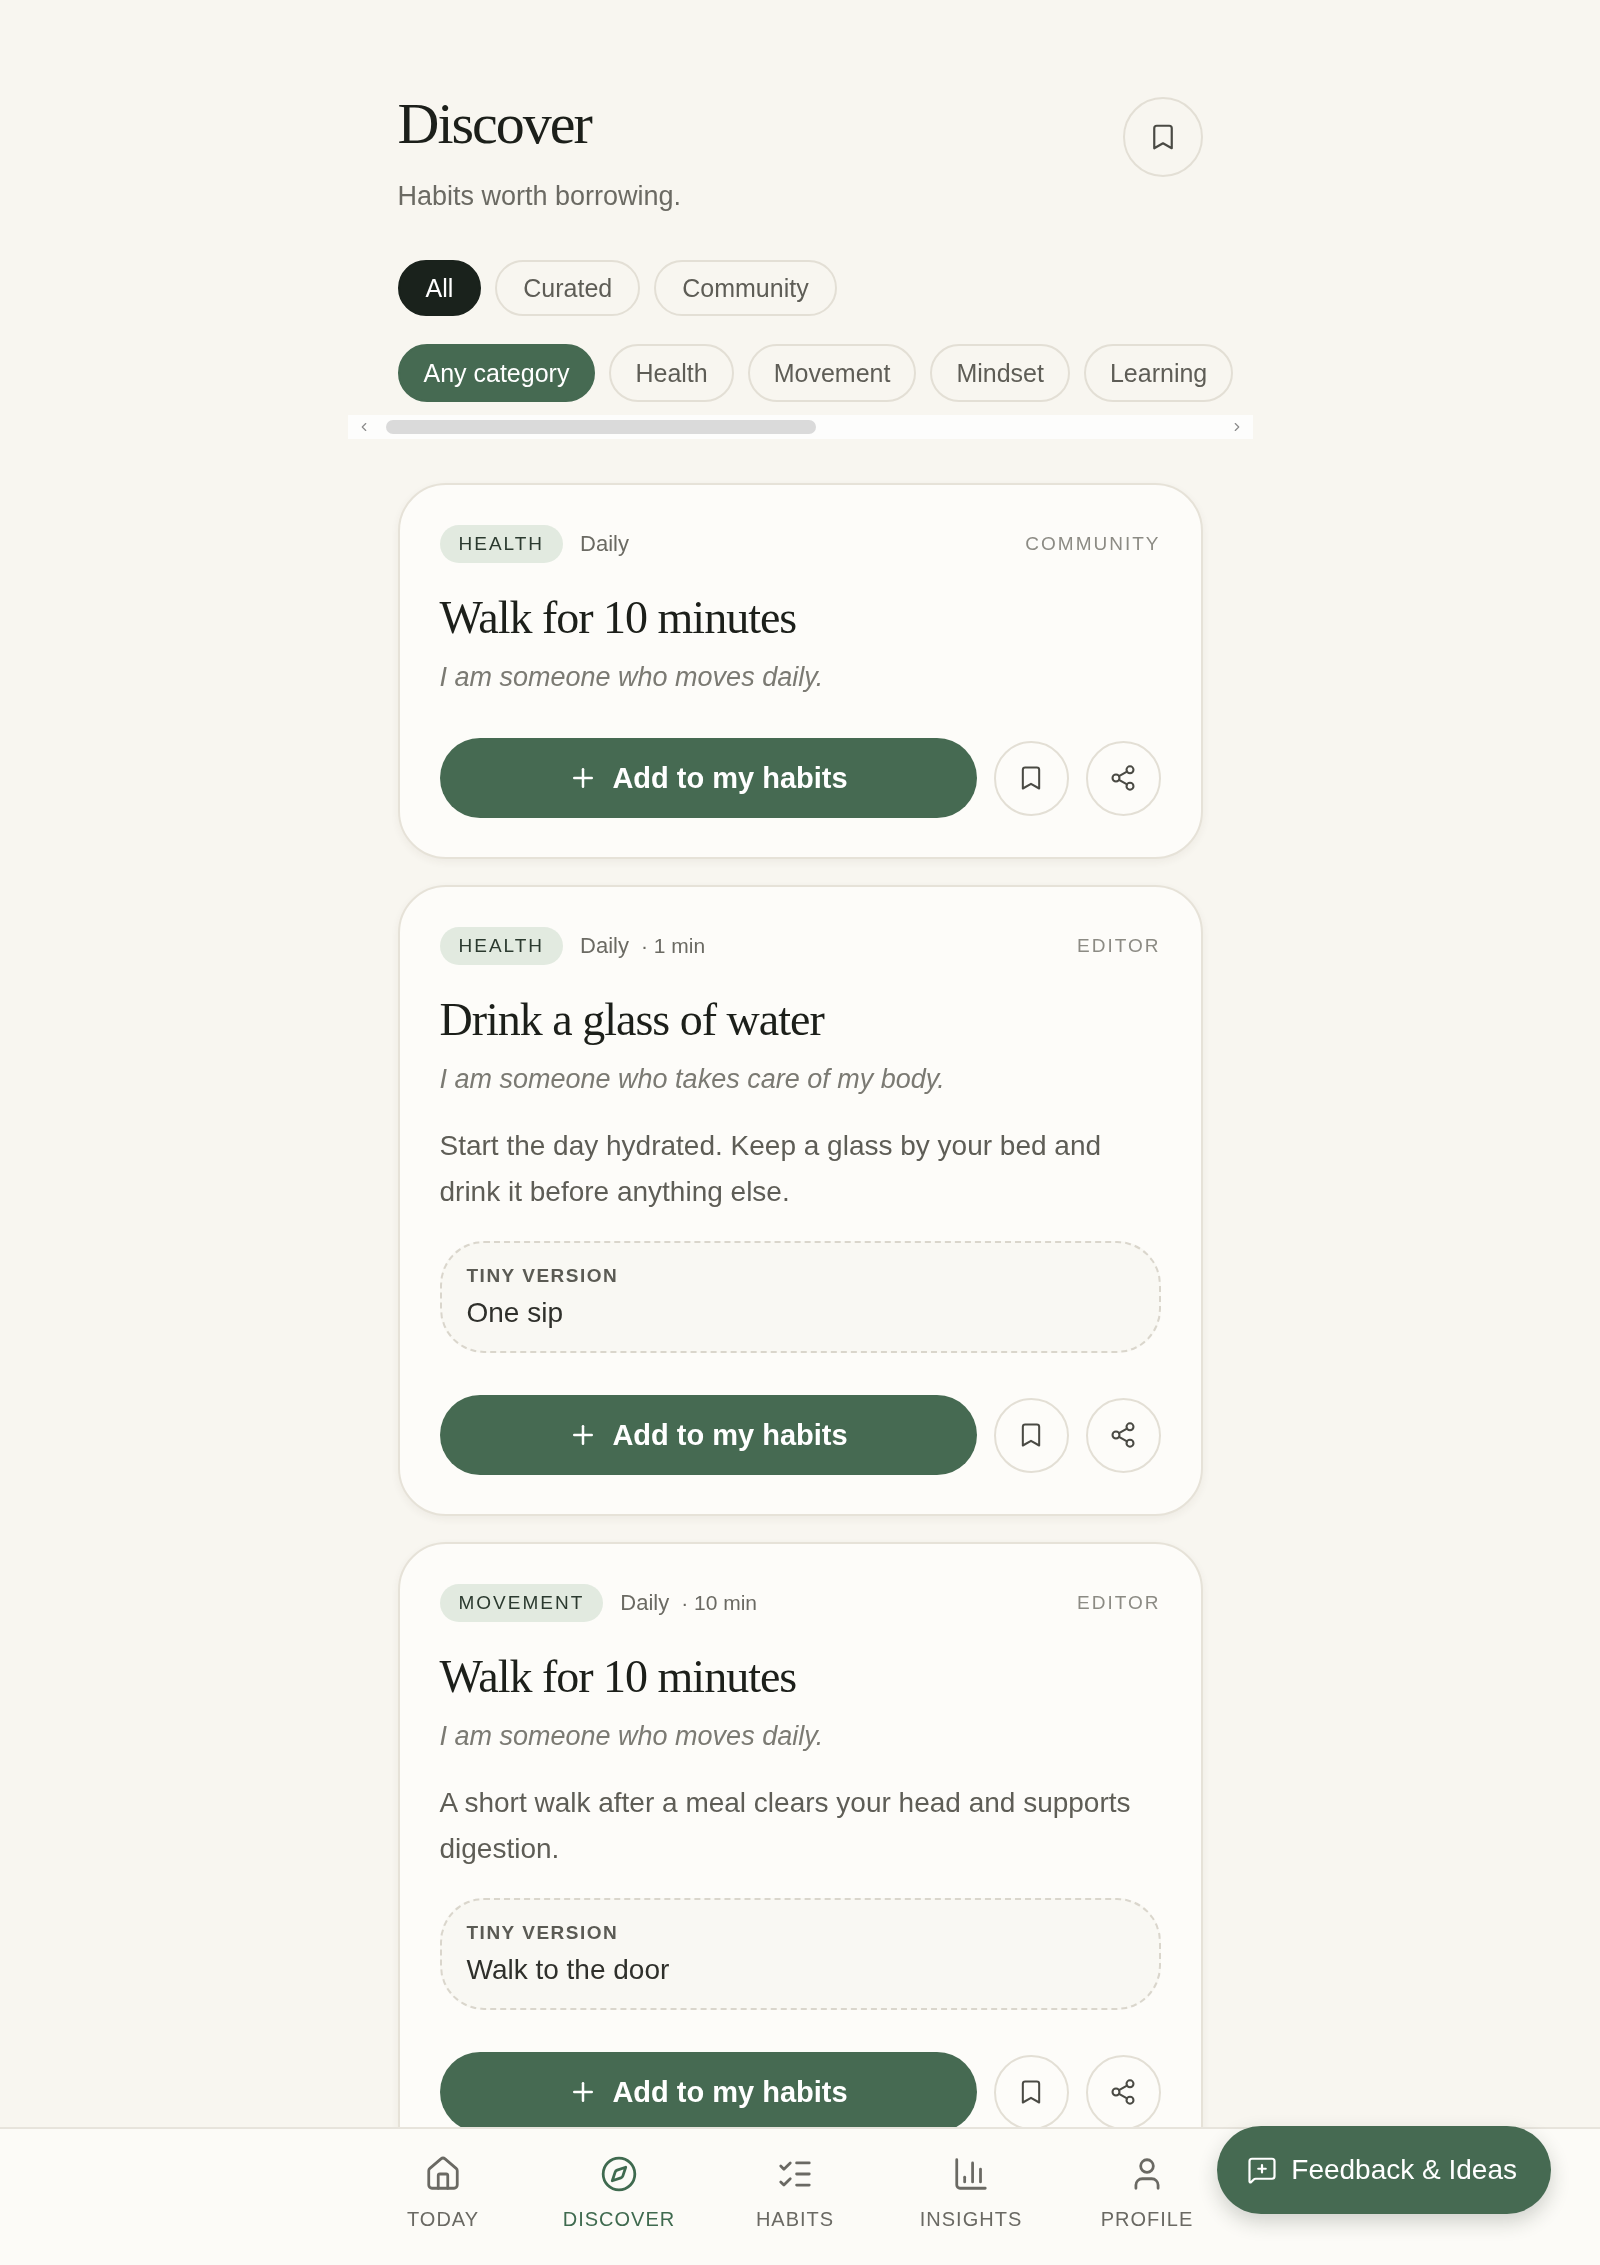 Image resolution: width=1600 pixels, height=2265 pixels. I want to click on nav-item: TODAY, so click(443, 2193).